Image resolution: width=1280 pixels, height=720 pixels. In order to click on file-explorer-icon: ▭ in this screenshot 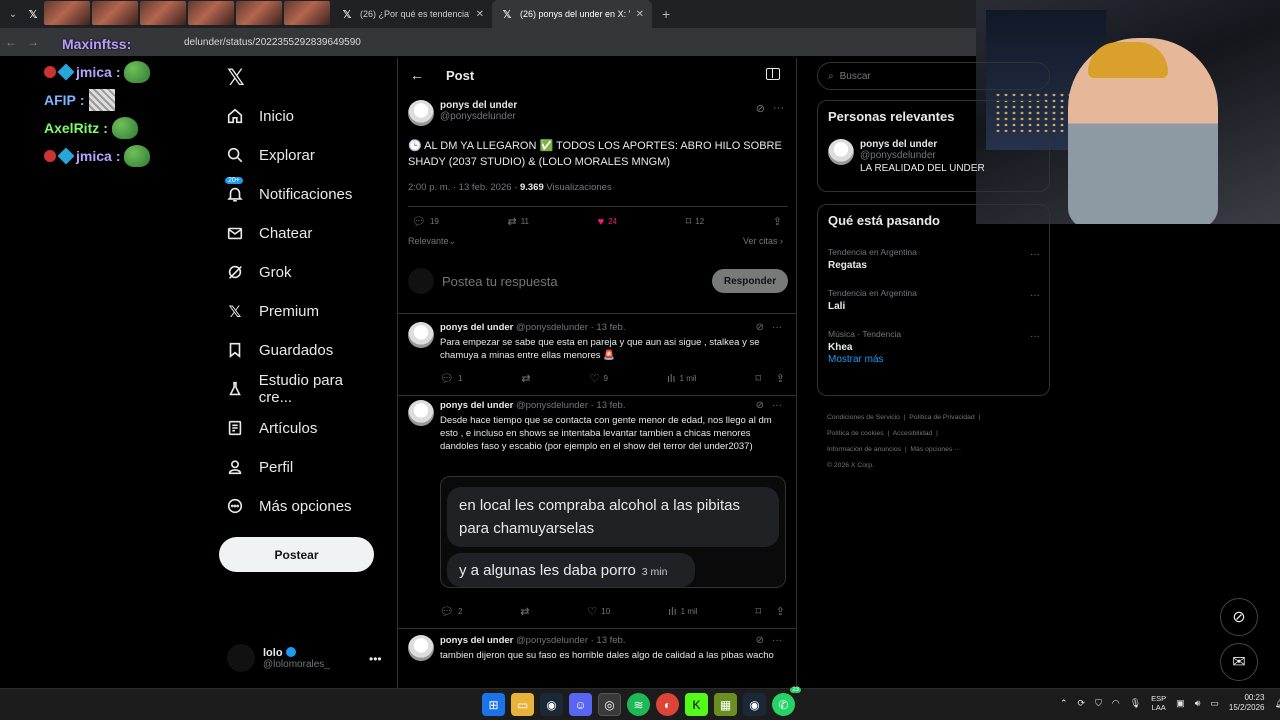, I will do `click(522, 704)`.